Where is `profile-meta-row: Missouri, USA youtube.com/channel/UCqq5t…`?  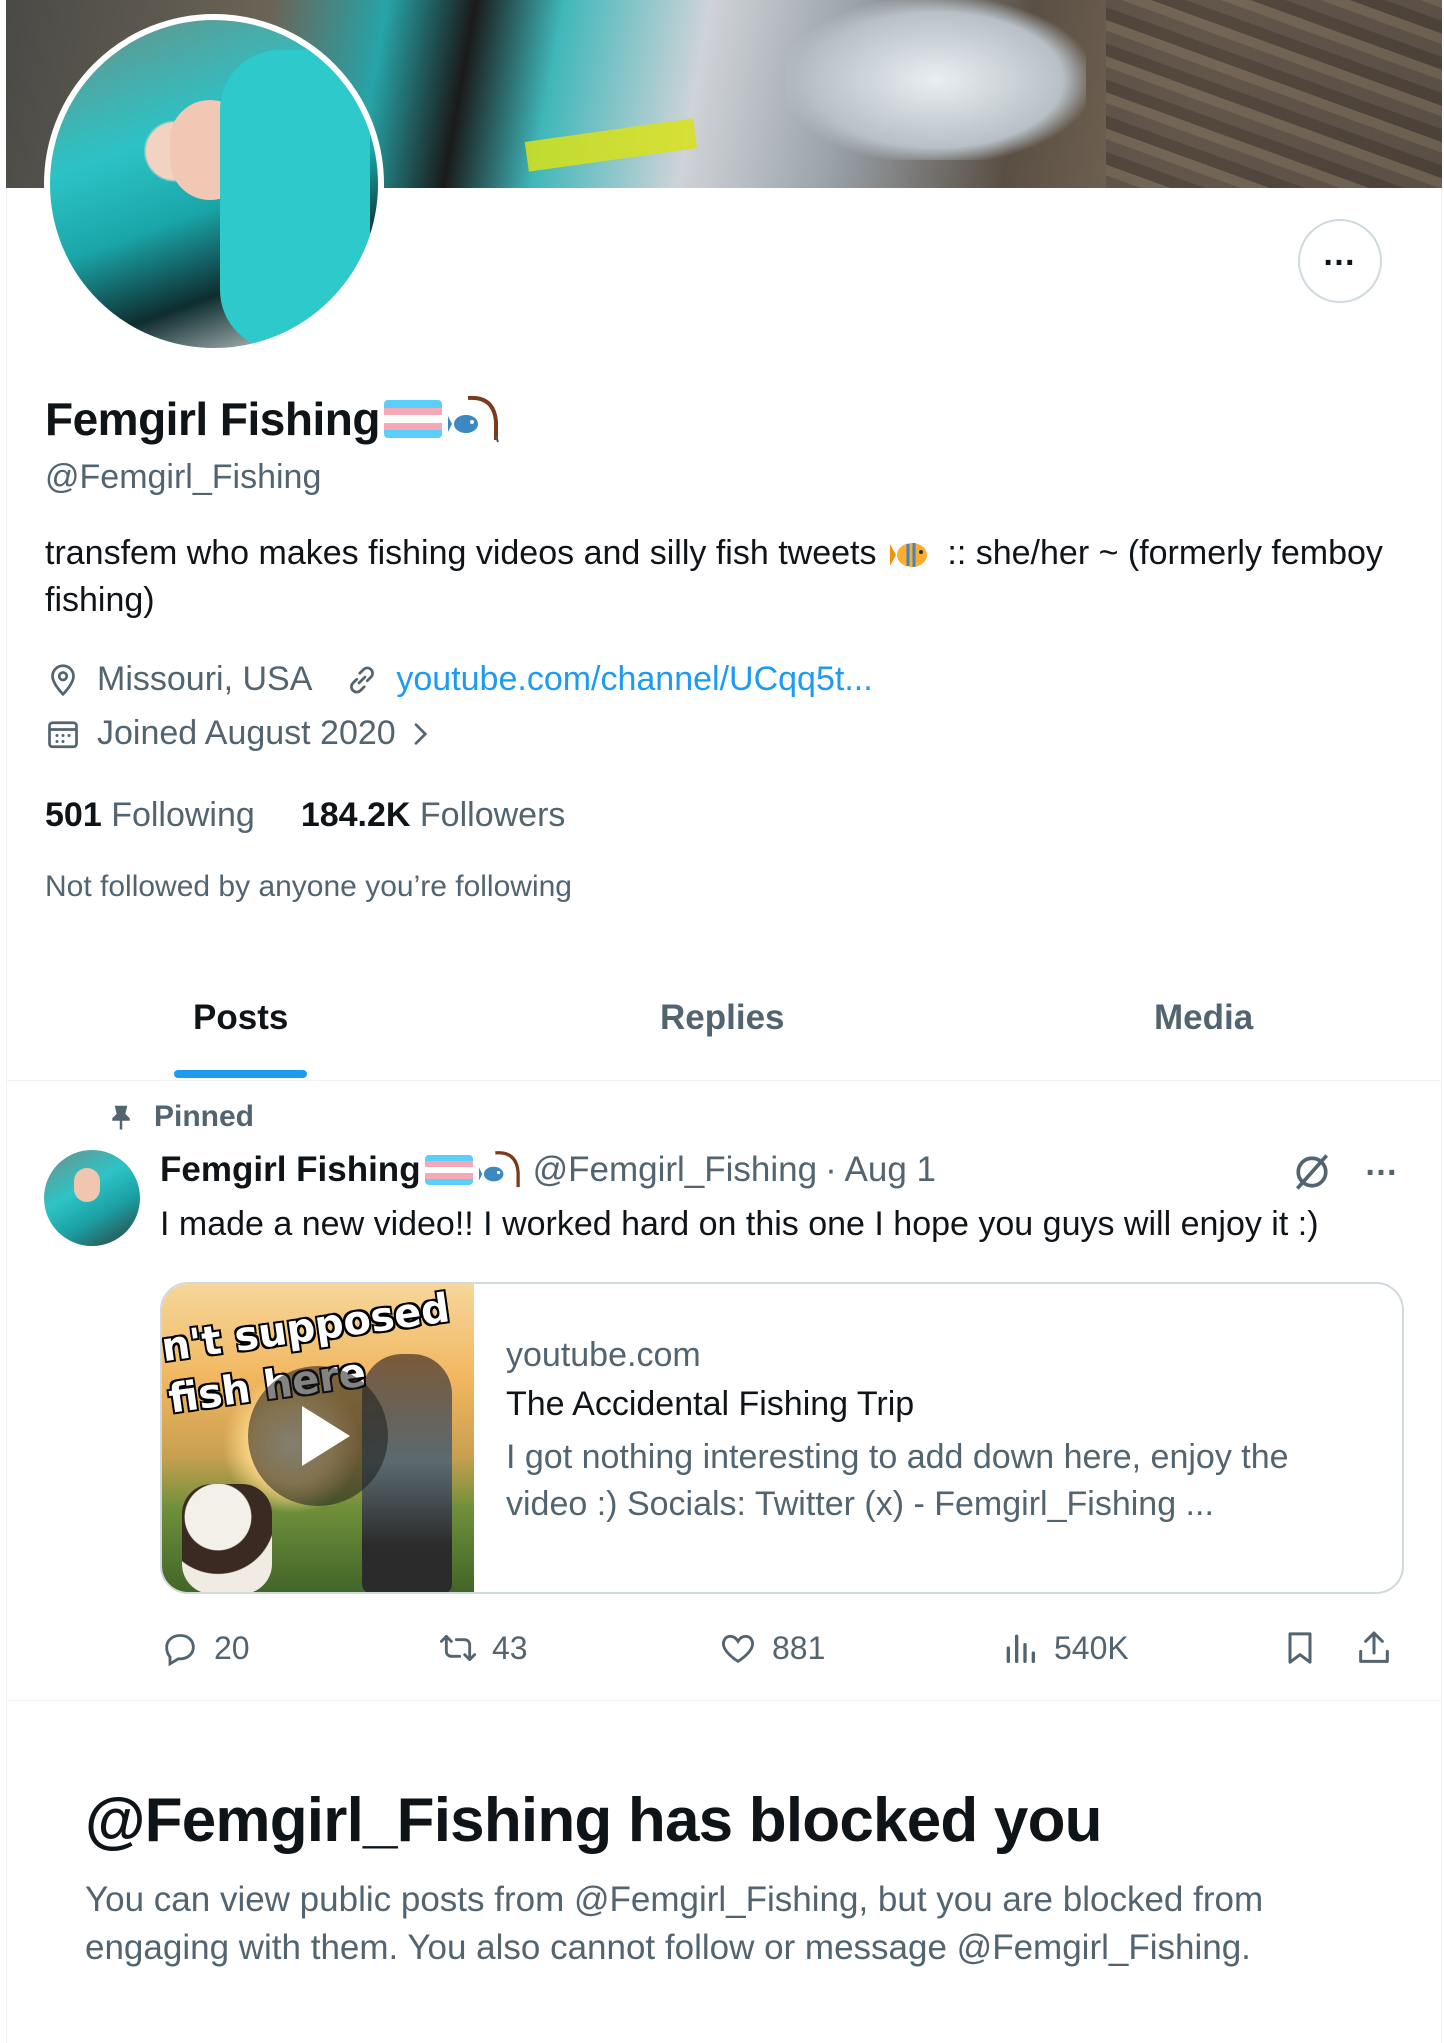
profile-meta-row: Missouri, USA youtube.com/channel/UCqq5t… is located at coordinates (459, 679).